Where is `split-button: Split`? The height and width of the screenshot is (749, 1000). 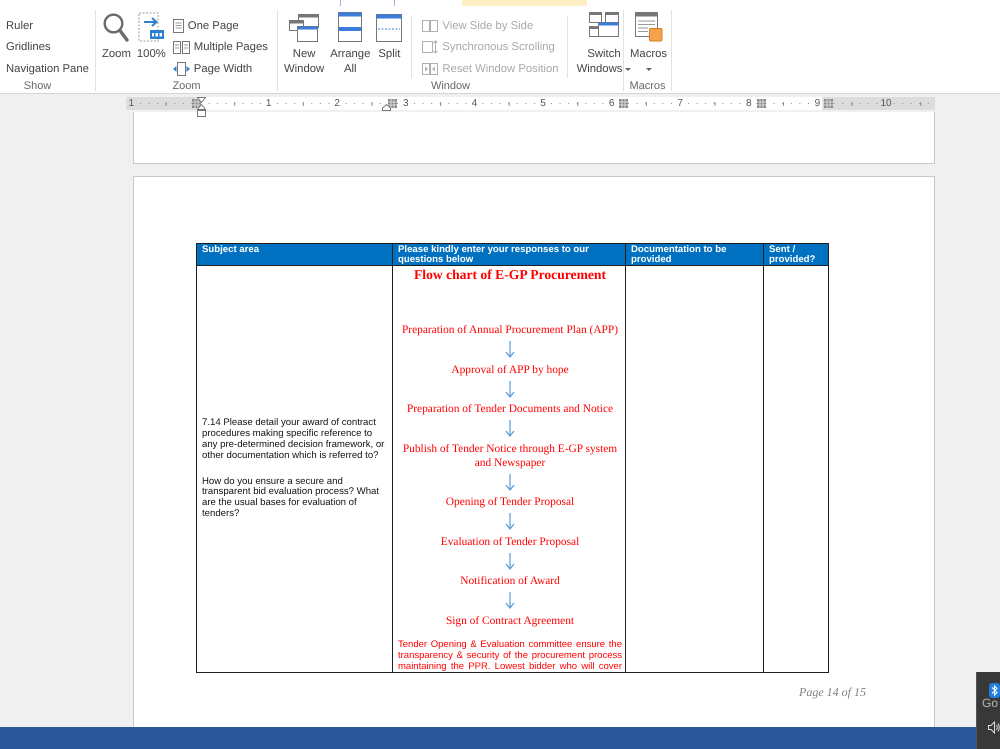
split-button: Split is located at coordinates (389, 45).